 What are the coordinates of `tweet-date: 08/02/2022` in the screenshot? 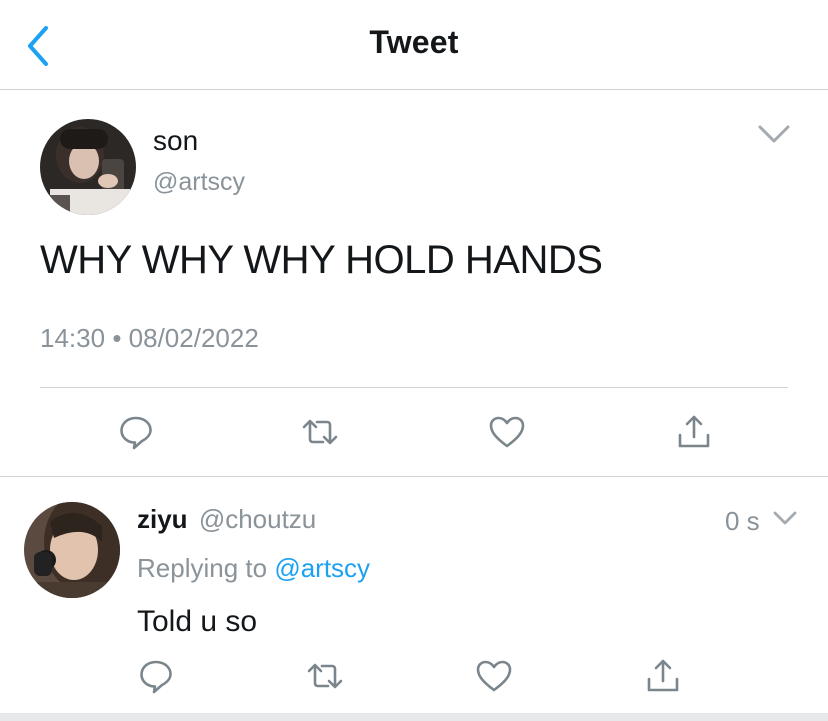 It's located at (193, 338).